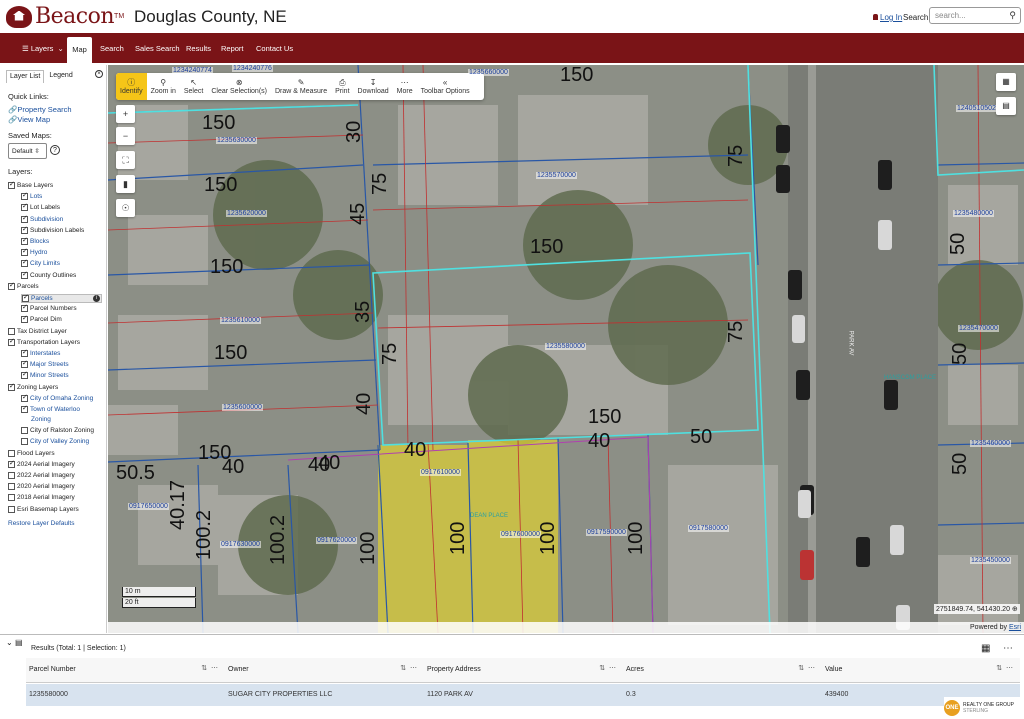  Describe the element at coordinates (55, 150) in the screenshot. I see `help-icon: ?` at that location.